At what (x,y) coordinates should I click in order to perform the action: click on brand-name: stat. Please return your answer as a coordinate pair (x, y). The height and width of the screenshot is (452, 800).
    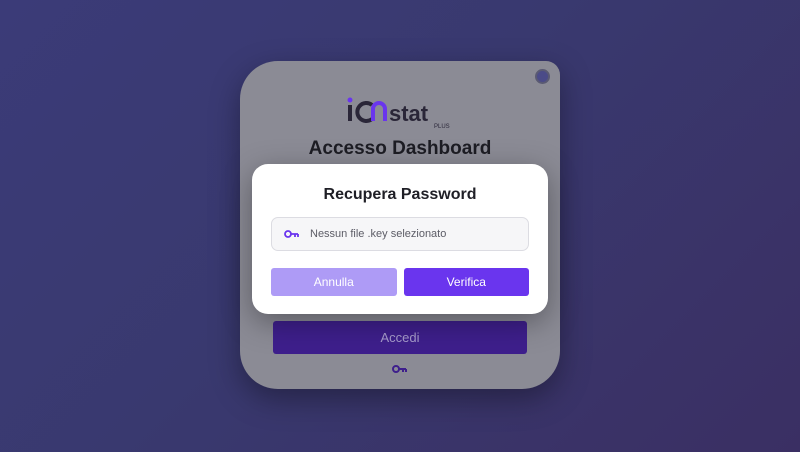
    Looking at the image, I should click on (409, 113).